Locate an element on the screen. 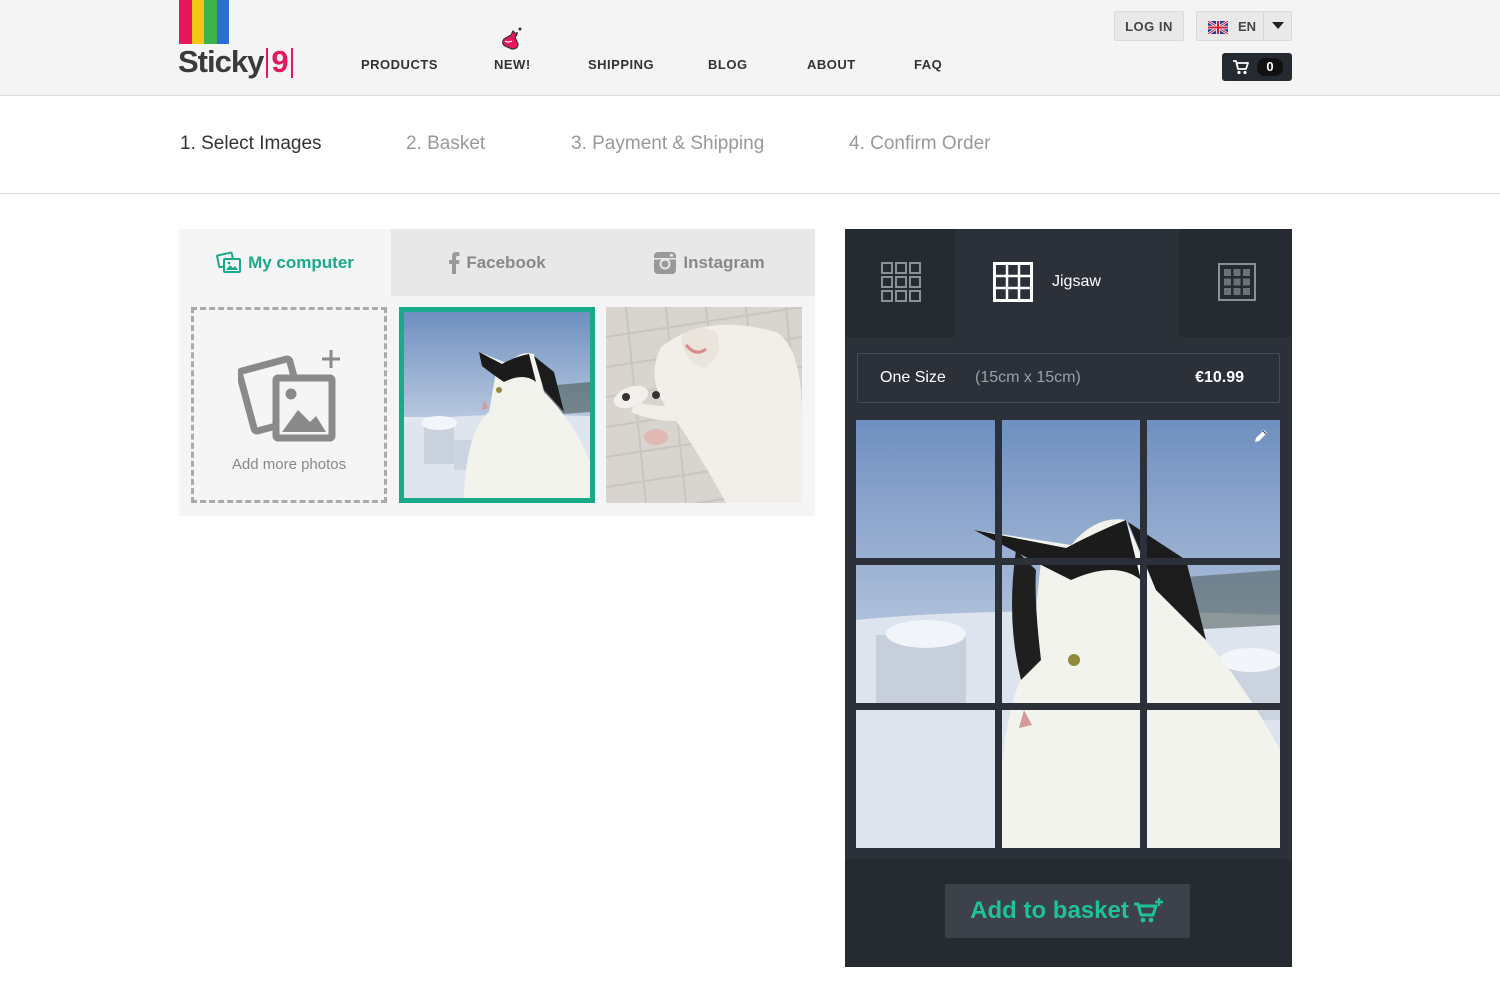  tab-instagram: Instagram is located at coordinates (709, 262).